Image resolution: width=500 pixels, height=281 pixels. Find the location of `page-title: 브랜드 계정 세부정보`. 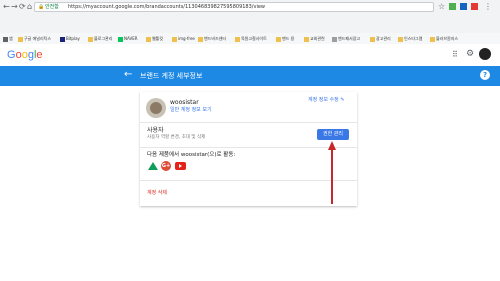

page-title: 브랜드 계정 세부정보 is located at coordinates (171, 76).